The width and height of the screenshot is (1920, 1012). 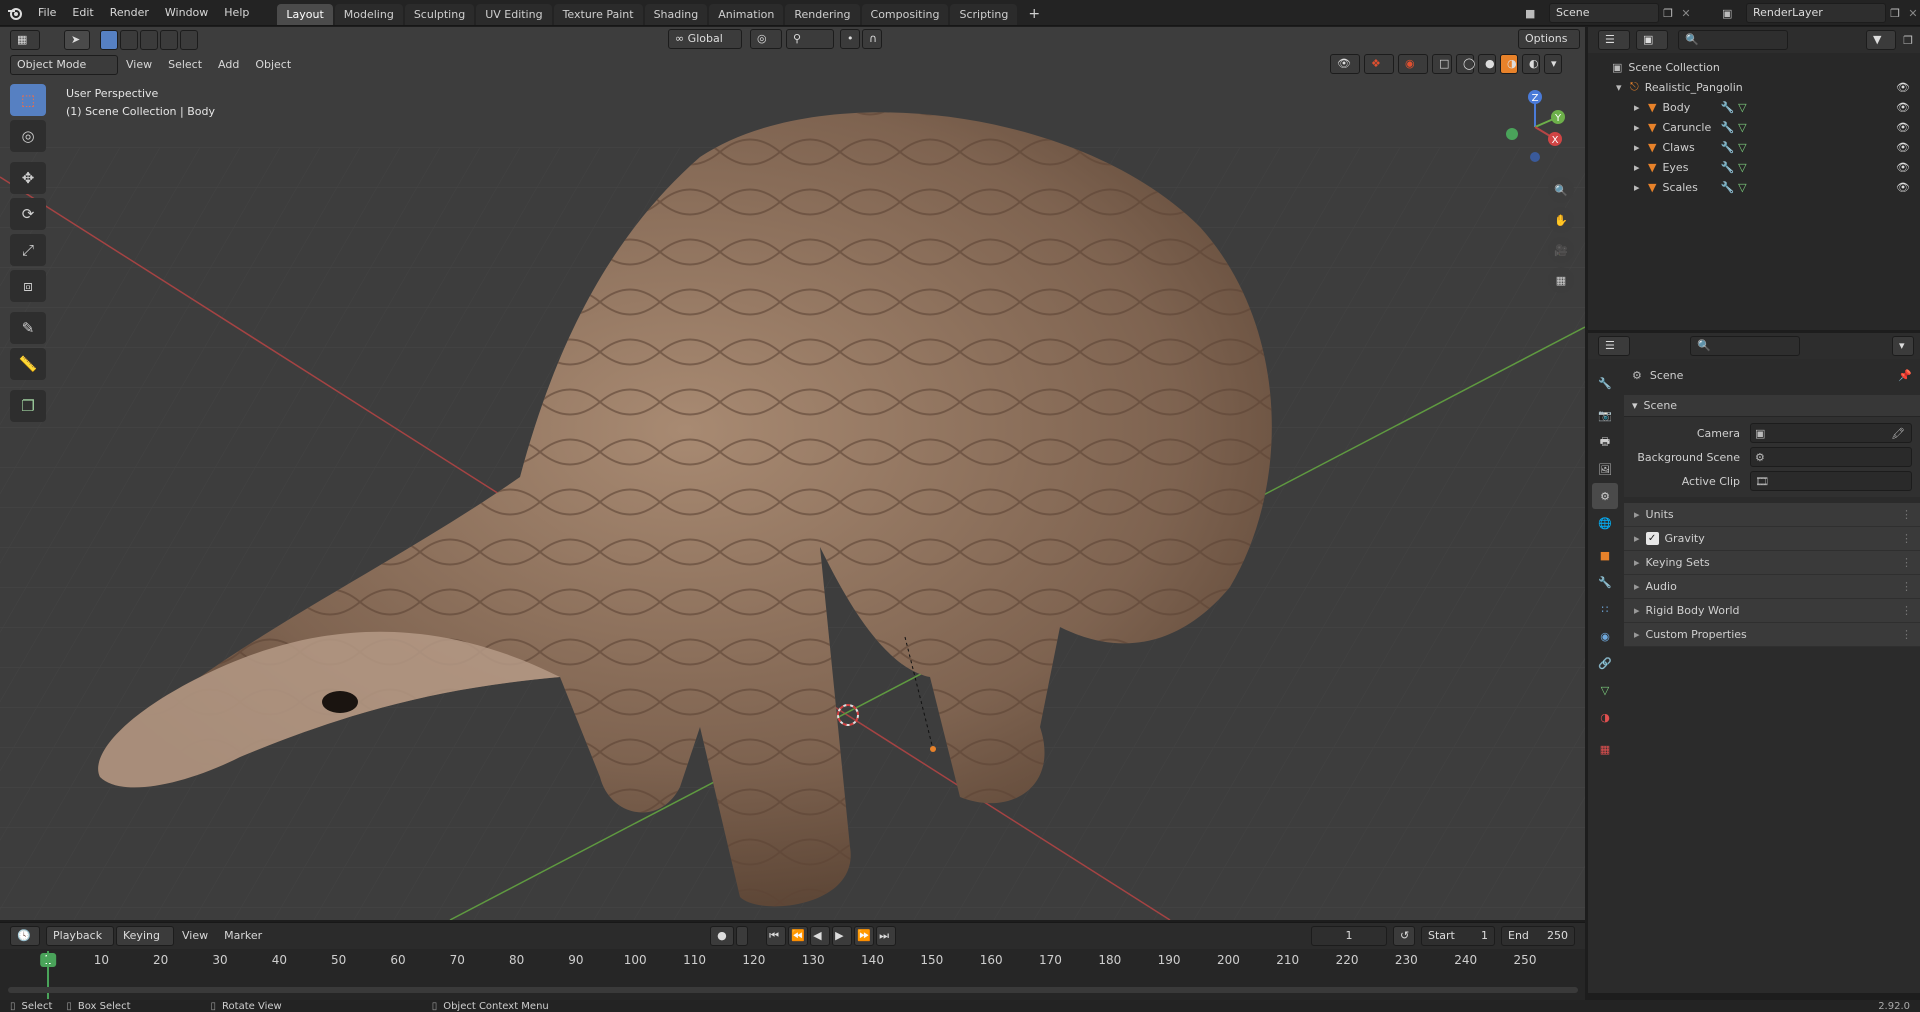 What do you see at coordinates (273, 65) in the screenshot?
I see `menu-object: Object` at bounding box center [273, 65].